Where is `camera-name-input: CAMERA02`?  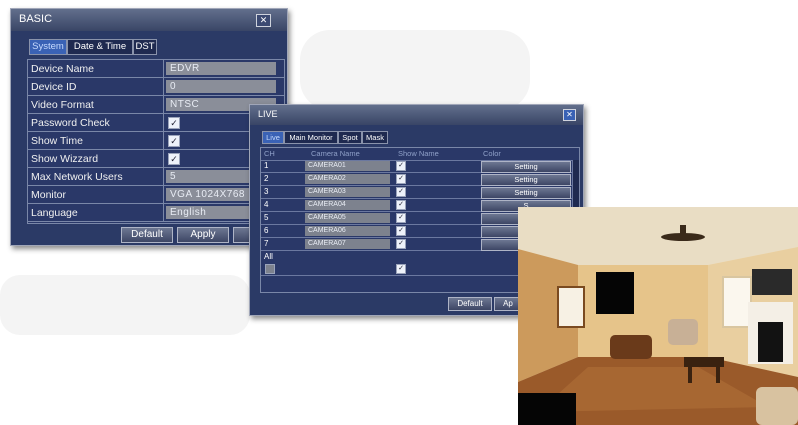
camera-name-input: CAMERA02 is located at coordinates (347, 179).